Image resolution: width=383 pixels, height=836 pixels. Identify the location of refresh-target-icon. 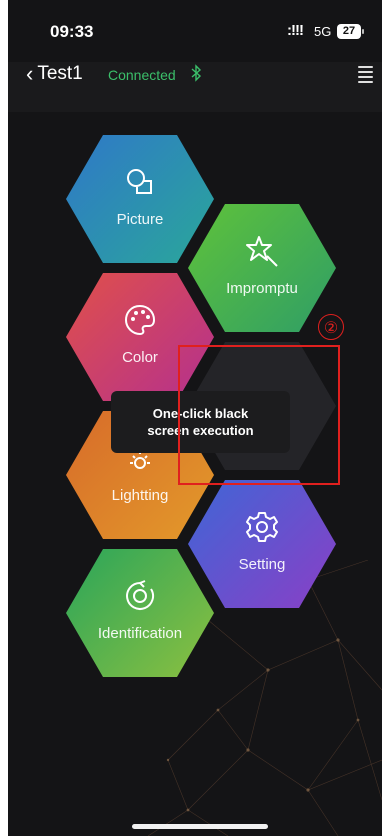
(140, 596).